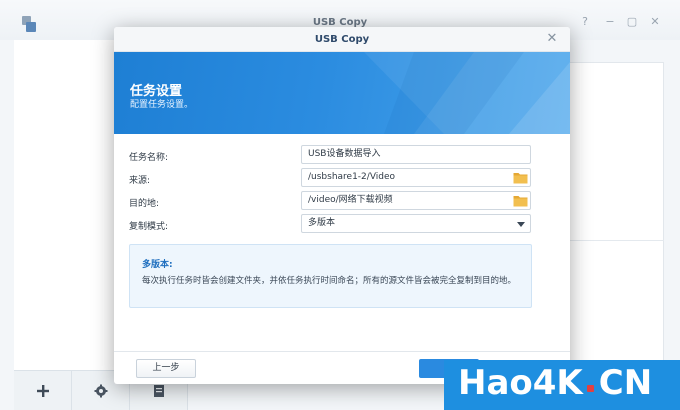  I want to click on destination-folder-icon, so click(520, 200).